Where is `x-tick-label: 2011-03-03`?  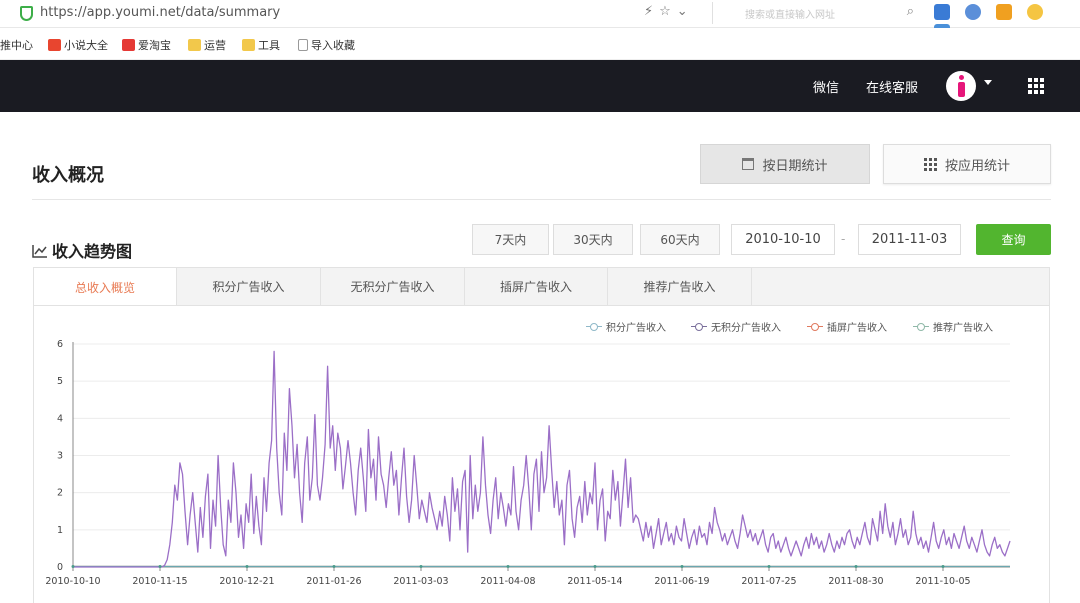 x-tick-label: 2011-03-03 is located at coordinates (420, 581).